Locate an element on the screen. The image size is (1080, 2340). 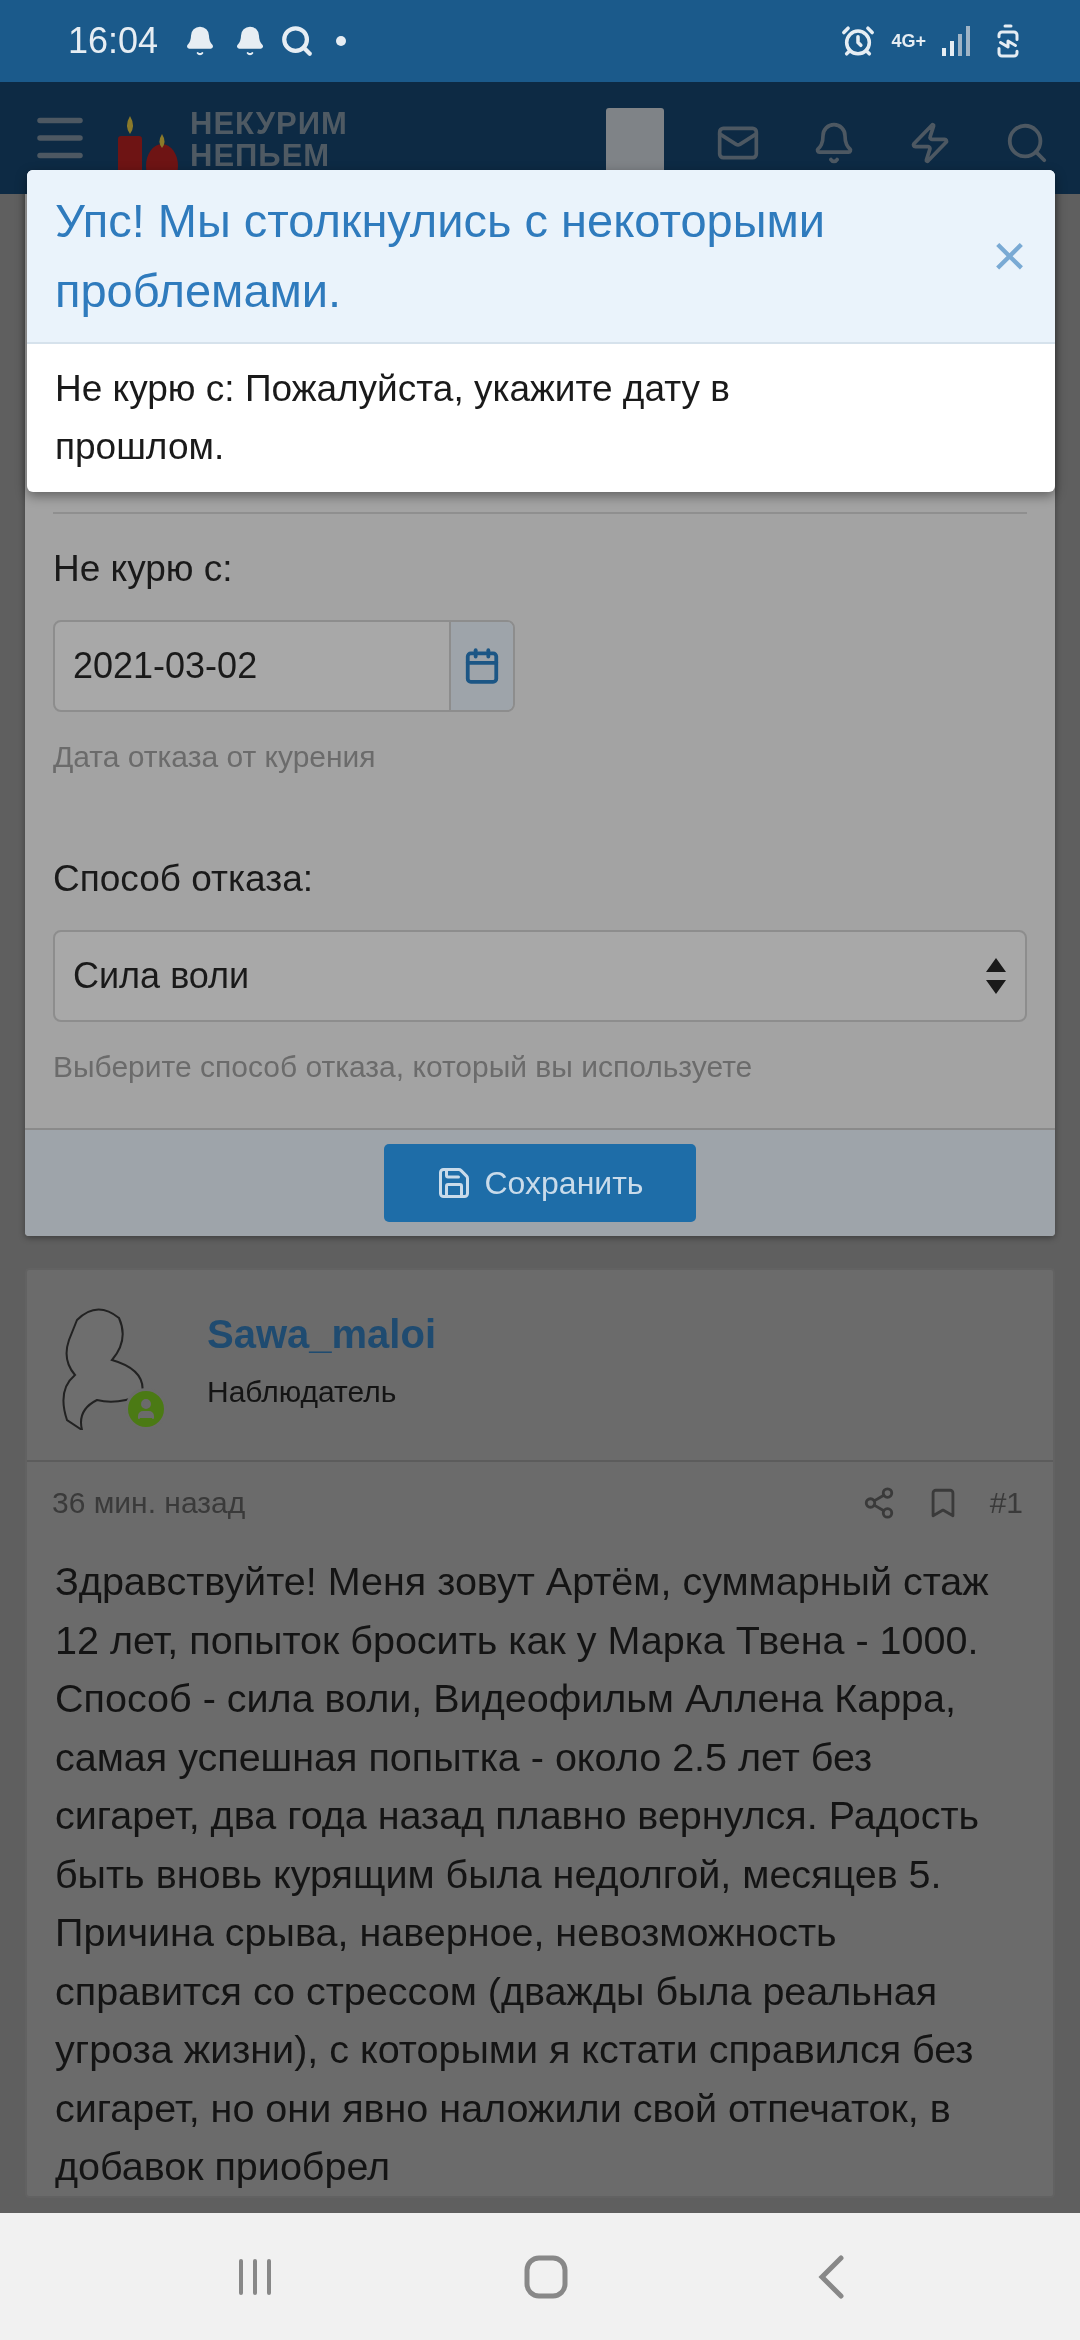
home-icon is located at coordinates (546, 2276).